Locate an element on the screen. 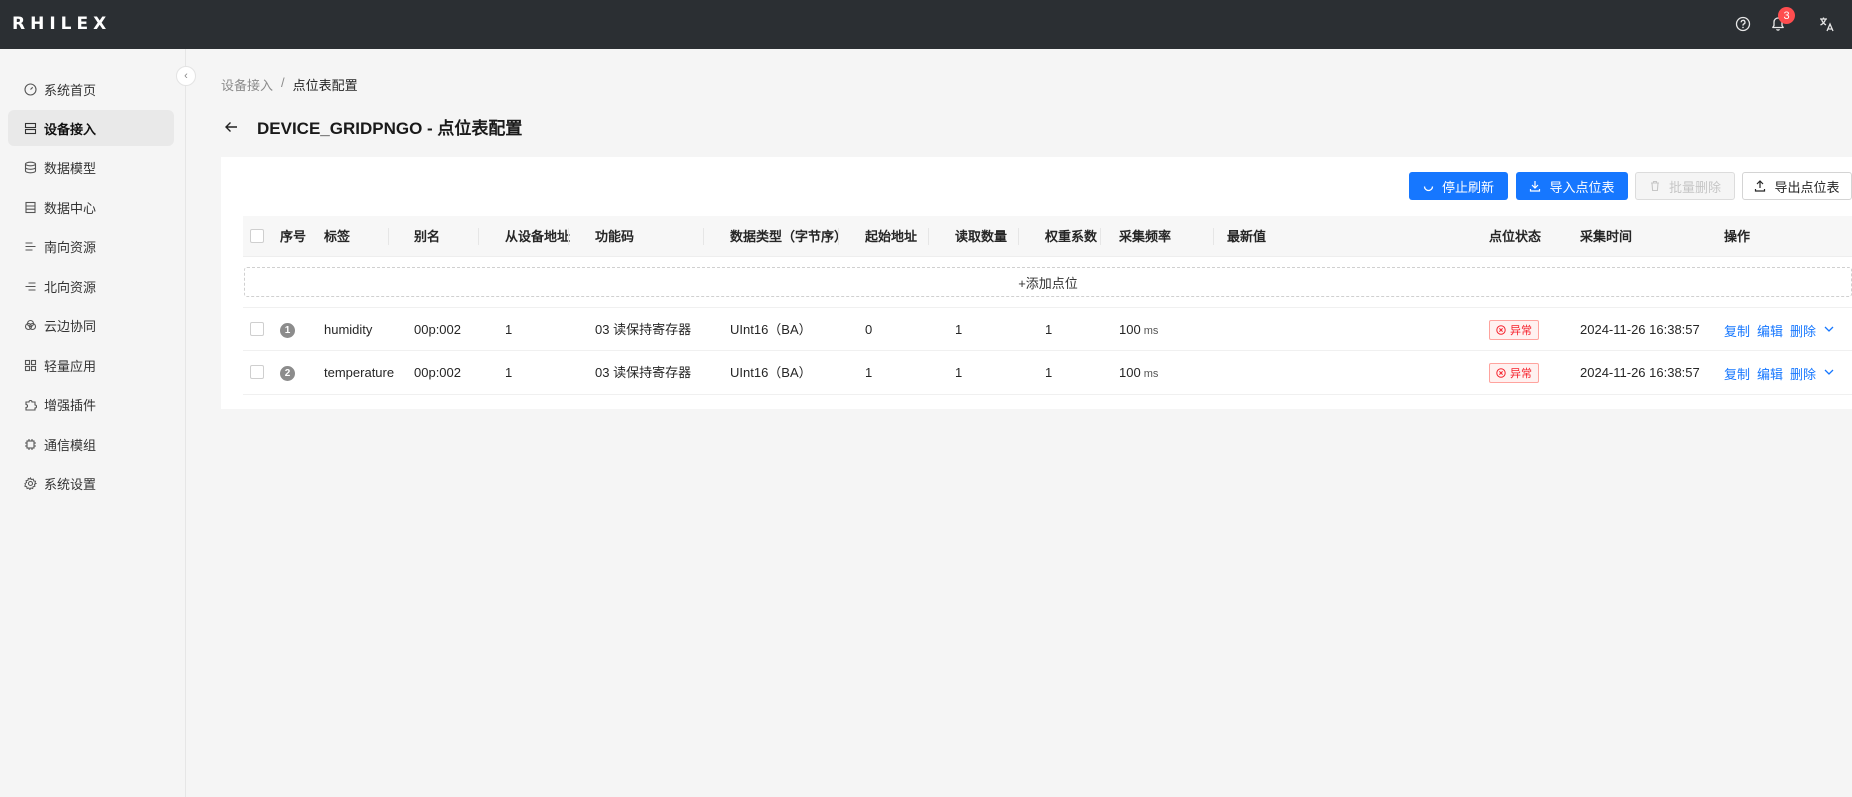  header-data-type: 数据类型（字节序） is located at coordinates (789, 236).